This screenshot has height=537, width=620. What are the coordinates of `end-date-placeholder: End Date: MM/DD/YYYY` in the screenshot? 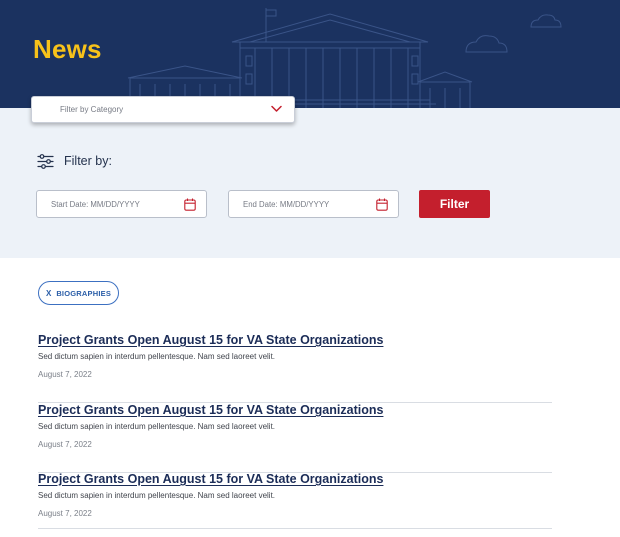 It's located at (286, 204).